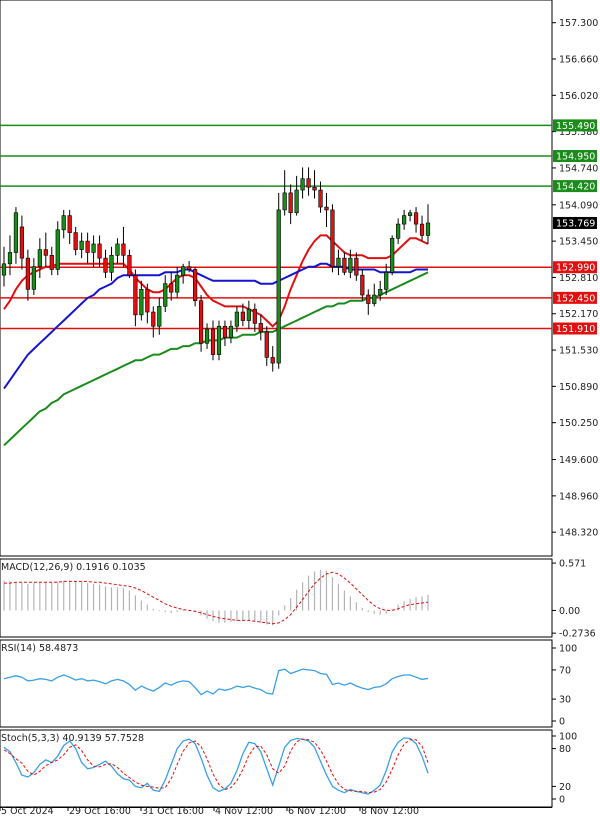 Image resolution: width=600 pixels, height=821 pixels. I want to click on price-tick-label: 149.600, so click(578, 460).